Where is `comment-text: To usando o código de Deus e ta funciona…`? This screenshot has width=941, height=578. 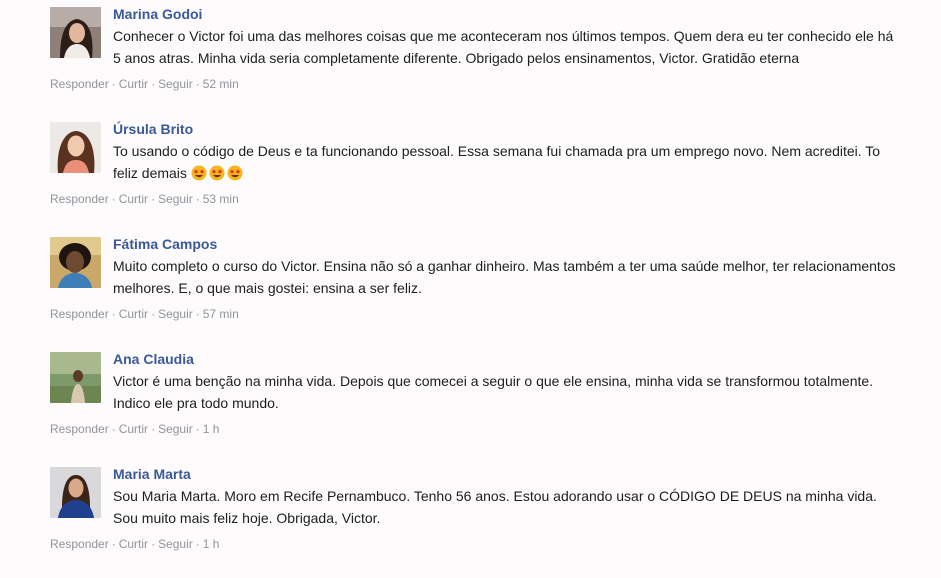
comment-text: To usando o código de Deus e ta funciona… is located at coordinates (508, 162).